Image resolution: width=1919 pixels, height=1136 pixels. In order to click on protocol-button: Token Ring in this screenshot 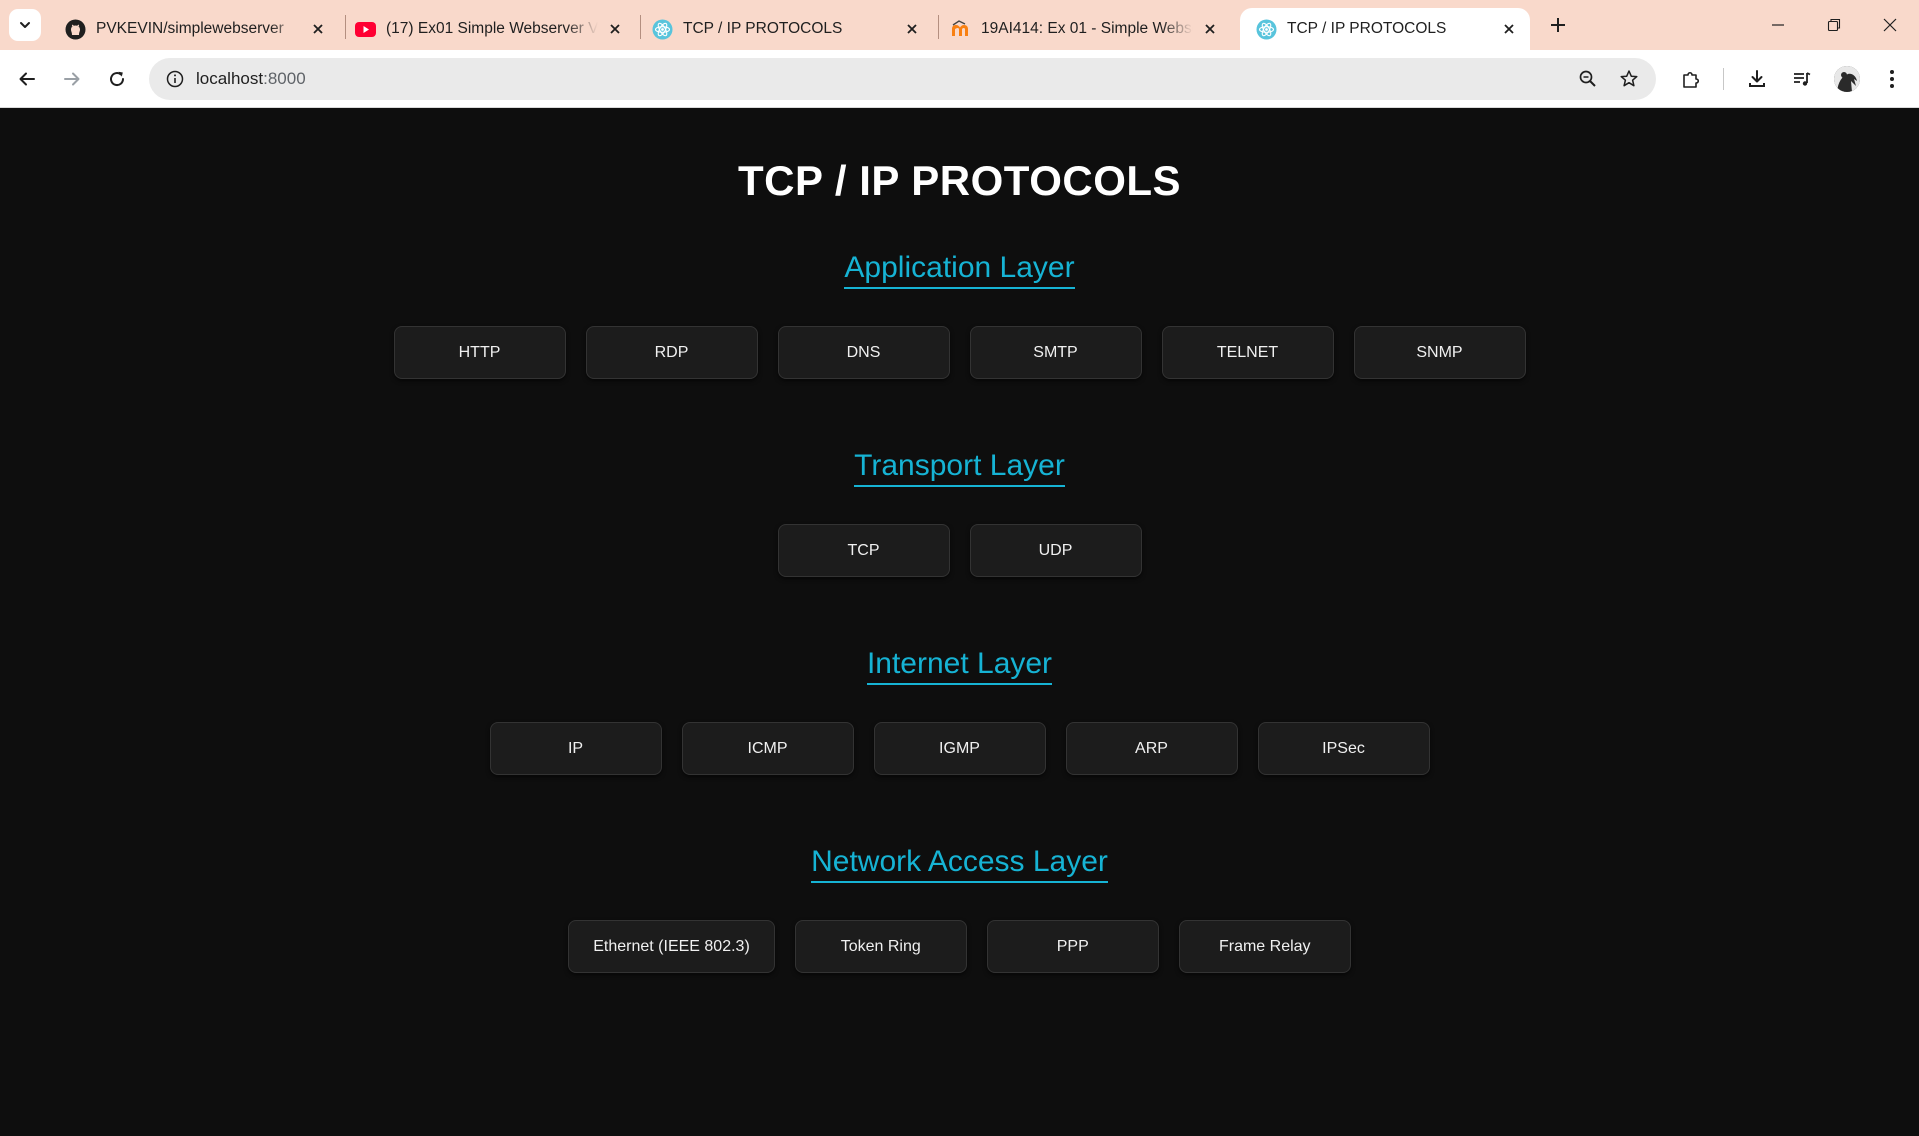, I will do `click(880, 946)`.